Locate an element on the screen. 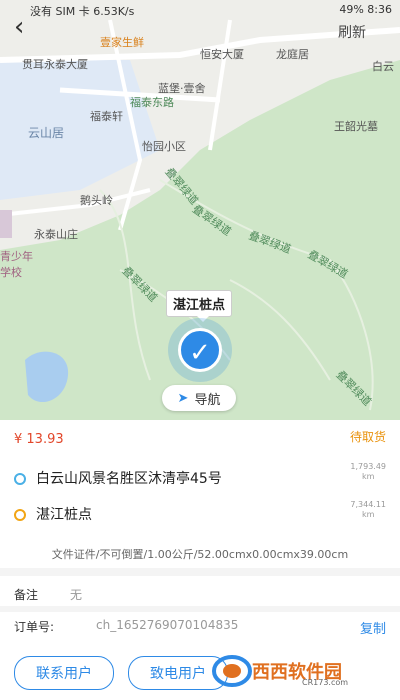  pickup-address: 白云山风景名胜区沐清亭45号 is located at coordinates (118, 478).